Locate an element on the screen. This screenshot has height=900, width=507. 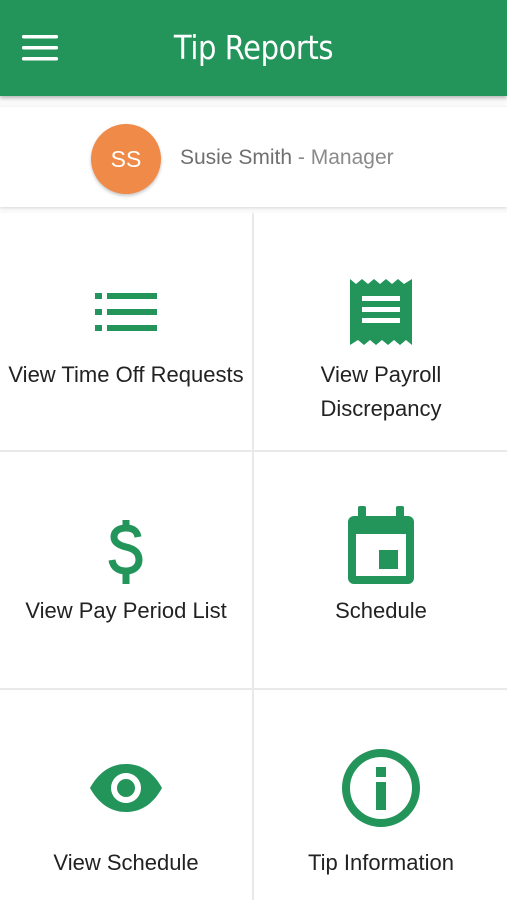
tile-label: Schedule is located at coordinates (381, 610).